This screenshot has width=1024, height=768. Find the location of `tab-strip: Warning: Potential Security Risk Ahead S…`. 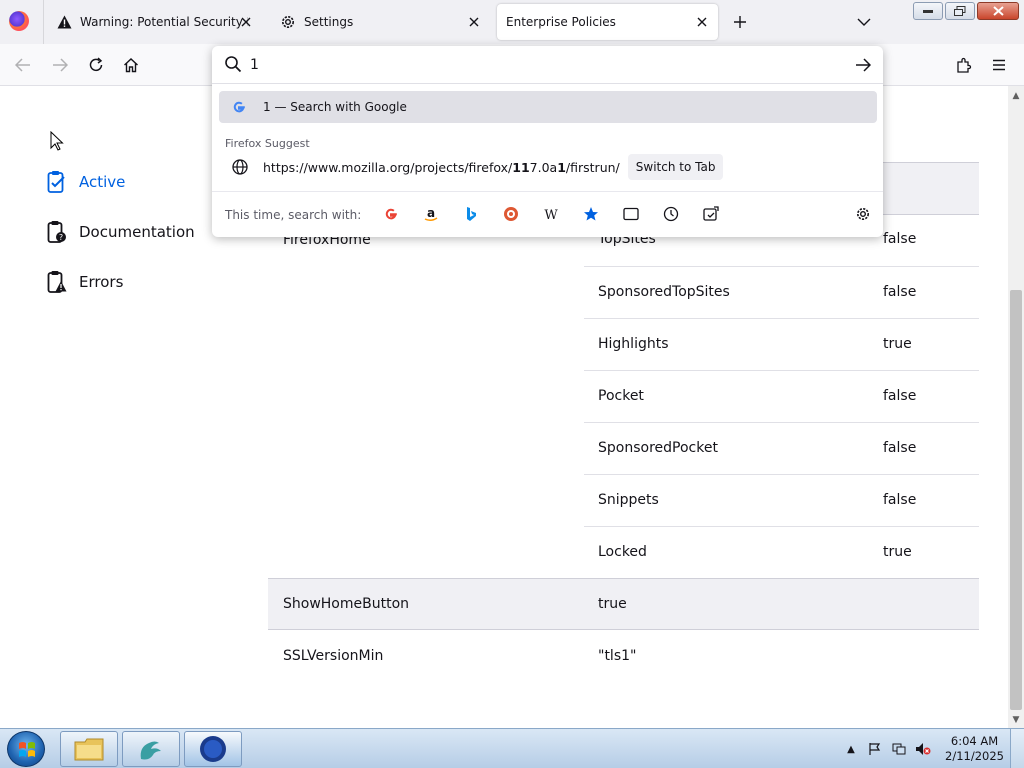

tab-strip: Warning: Potential Security Risk Ahead S… is located at coordinates (512, 22).